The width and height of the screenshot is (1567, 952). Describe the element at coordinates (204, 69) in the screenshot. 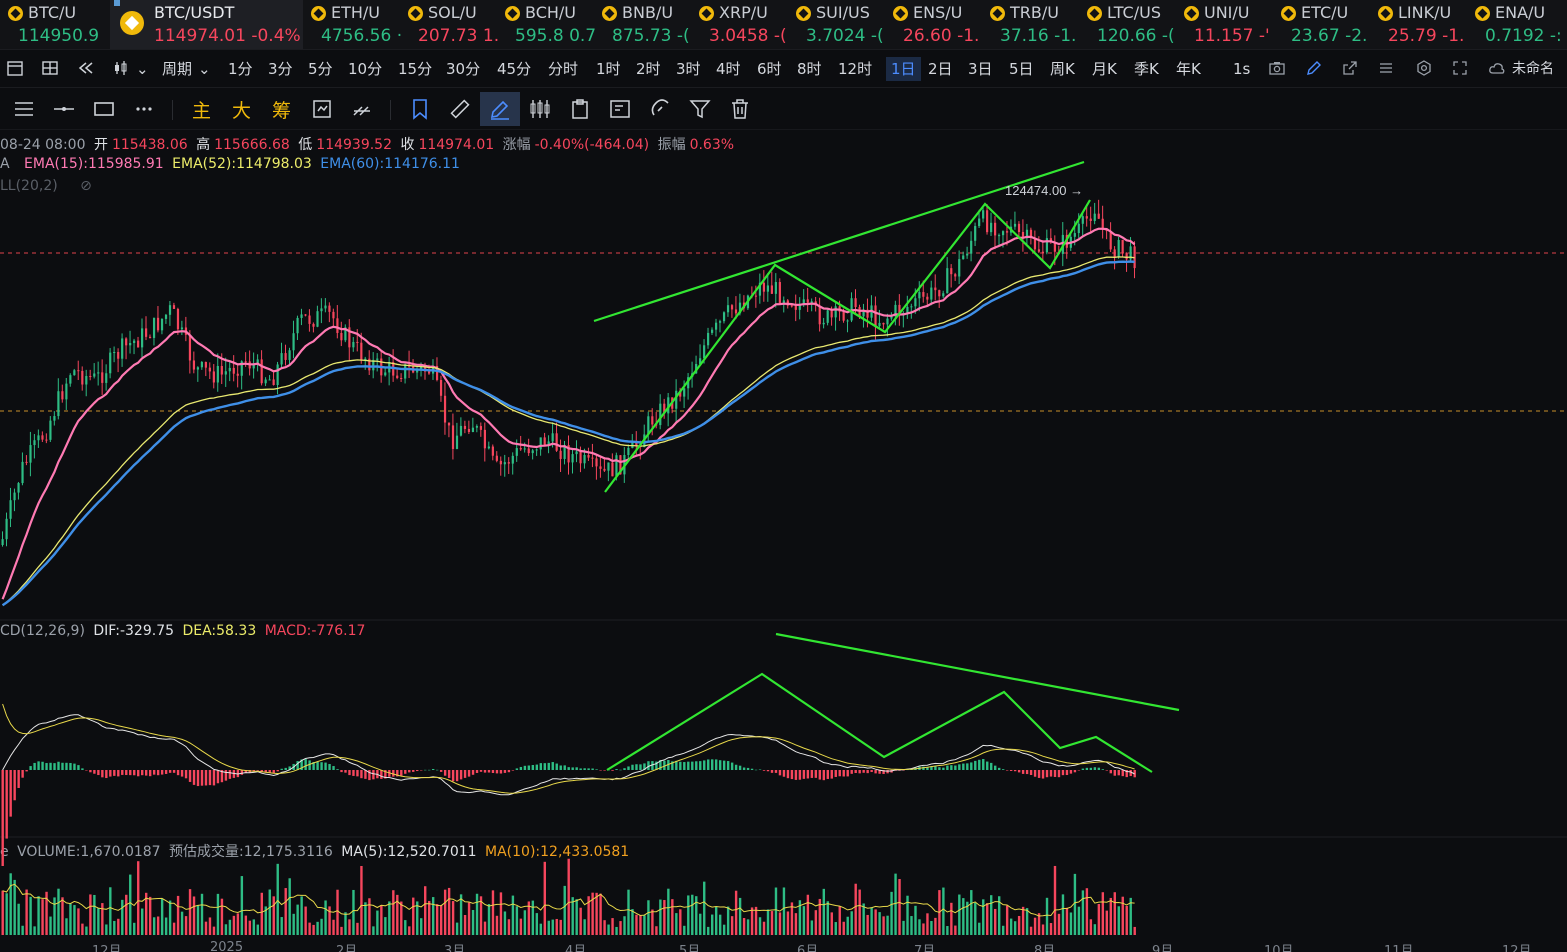

I see `period-chevron-down-icon: ⌄` at that location.